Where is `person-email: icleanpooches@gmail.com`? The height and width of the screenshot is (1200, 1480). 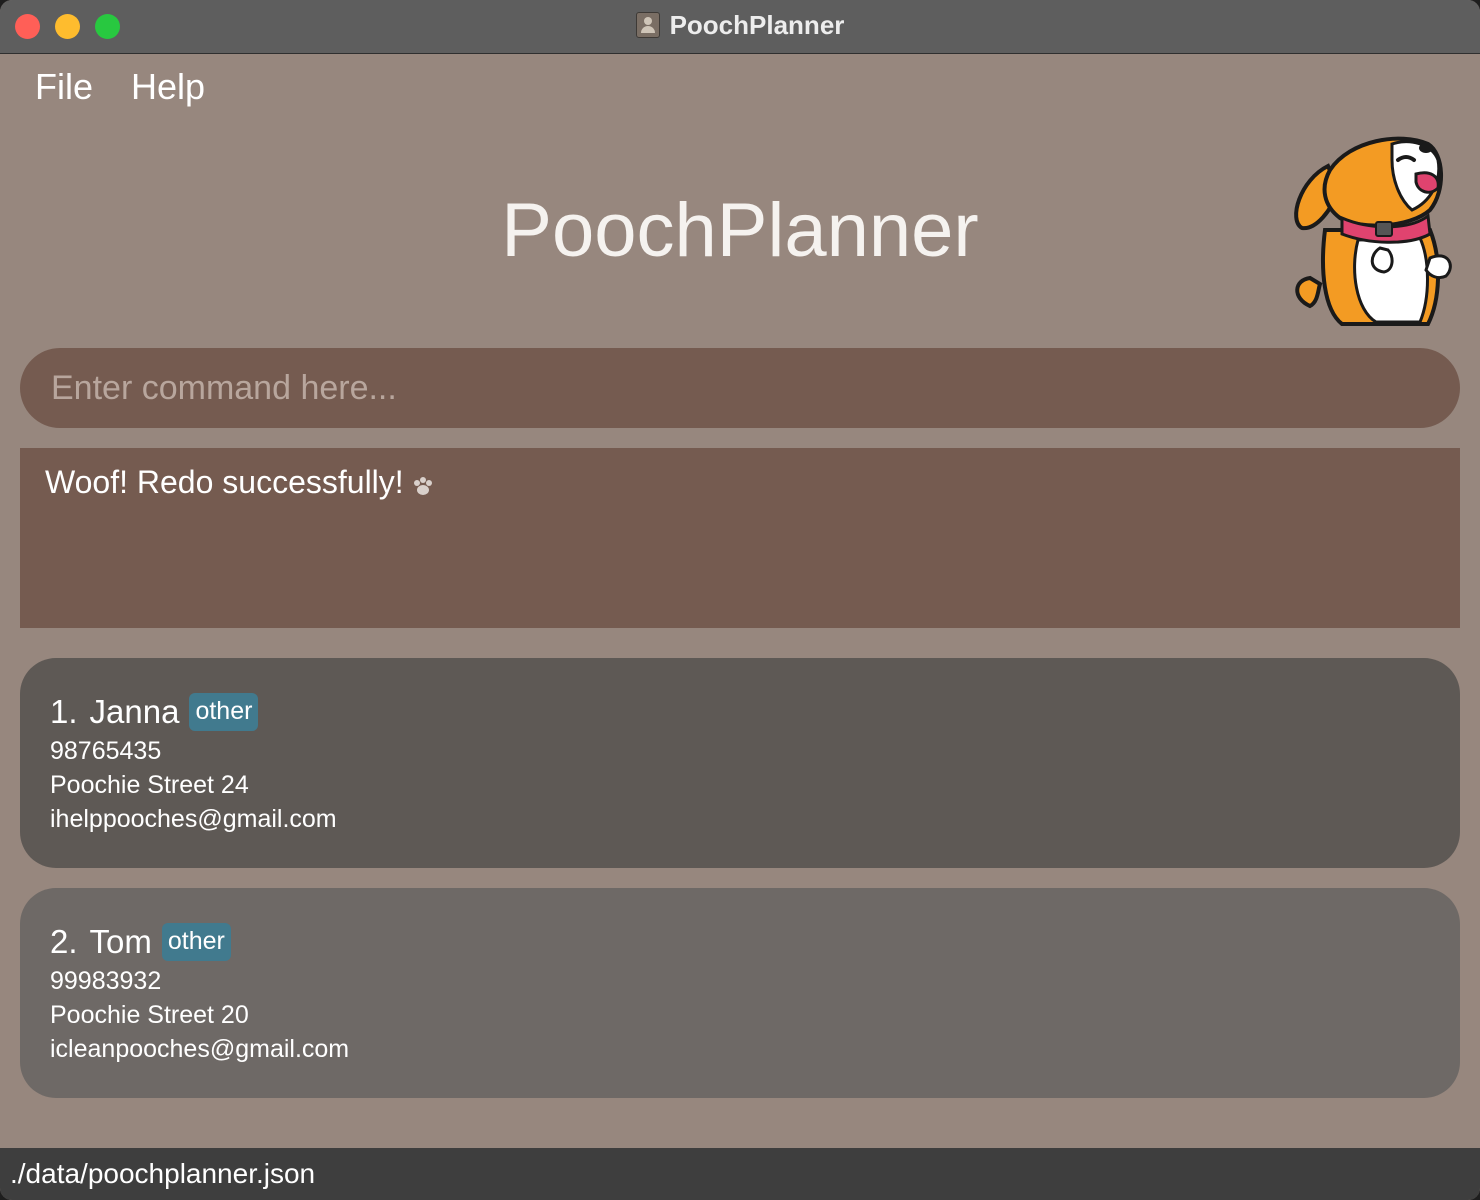 person-email: icleanpooches@gmail.com is located at coordinates (200, 1049).